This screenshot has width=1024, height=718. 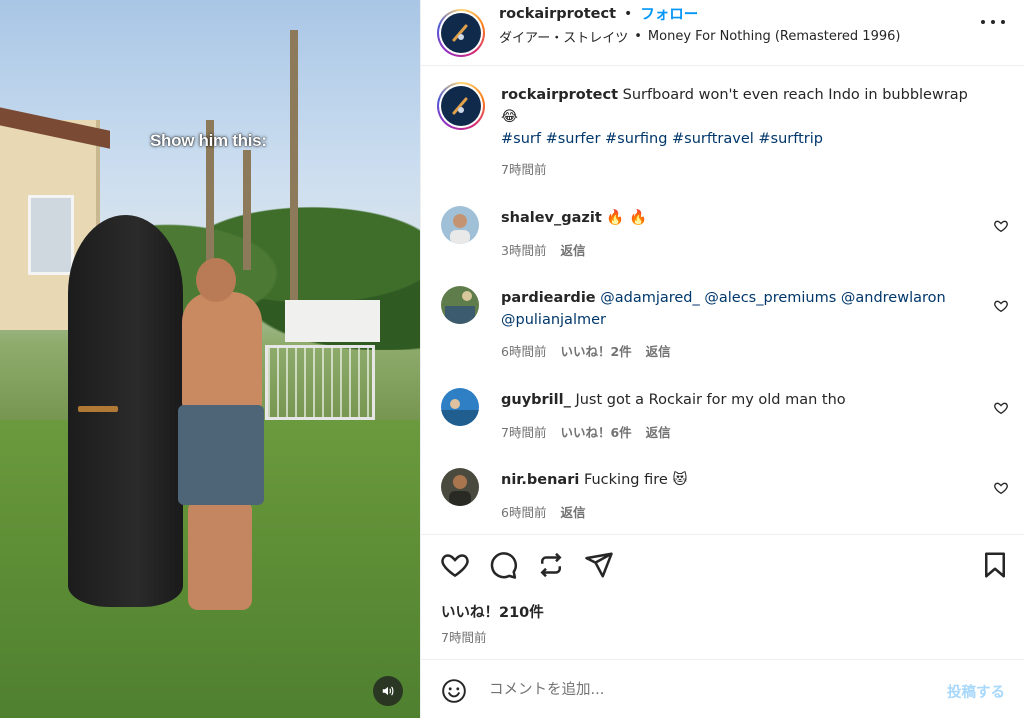 What do you see at coordinates (595, 350) in the screenshot?
I see `comment-likes: いいね！2件` at bounding box center [595, 350].